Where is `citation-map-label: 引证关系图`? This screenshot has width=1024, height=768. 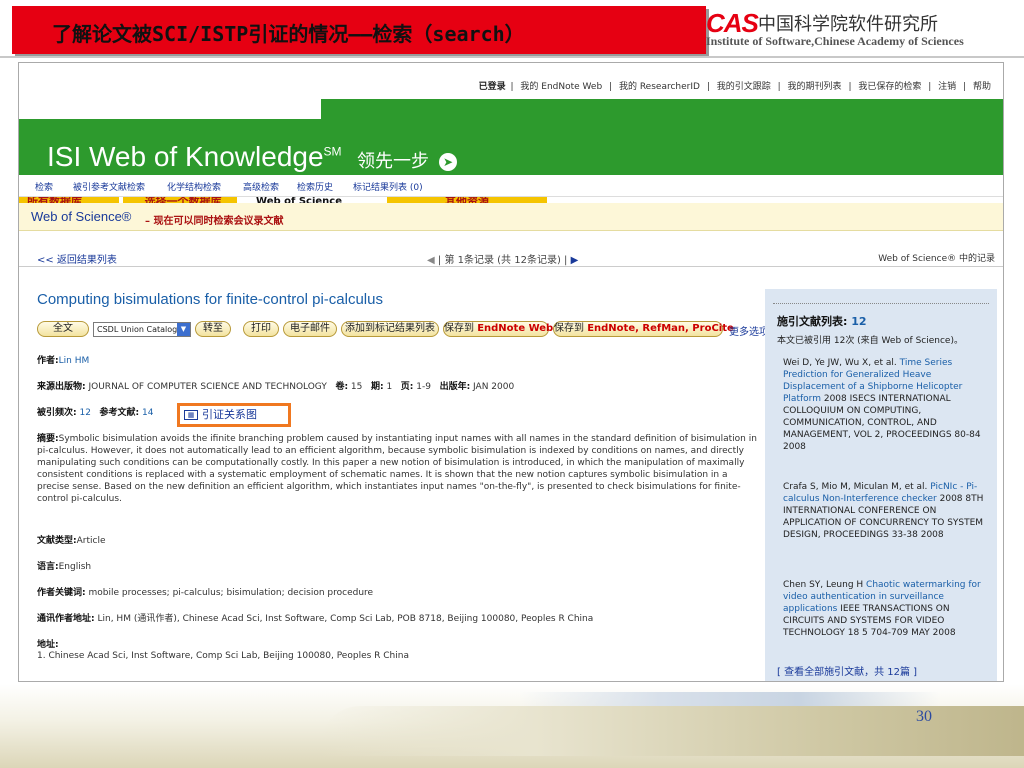 citation-map-label: 引证关系图 is located at coordinates (229, 414).